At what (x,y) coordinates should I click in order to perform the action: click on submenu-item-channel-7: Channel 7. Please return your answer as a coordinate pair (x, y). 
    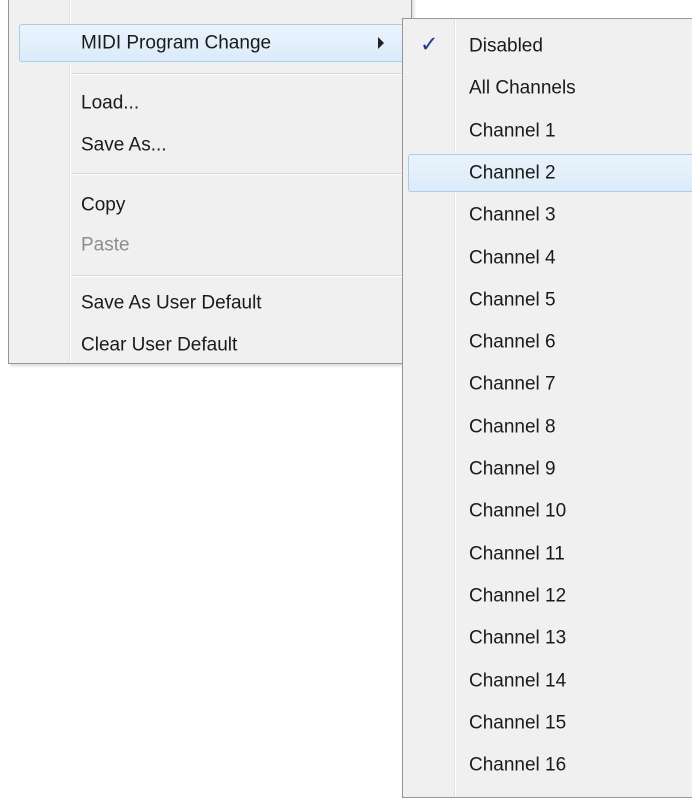
    Looking at the image, I should click on (547, 384).